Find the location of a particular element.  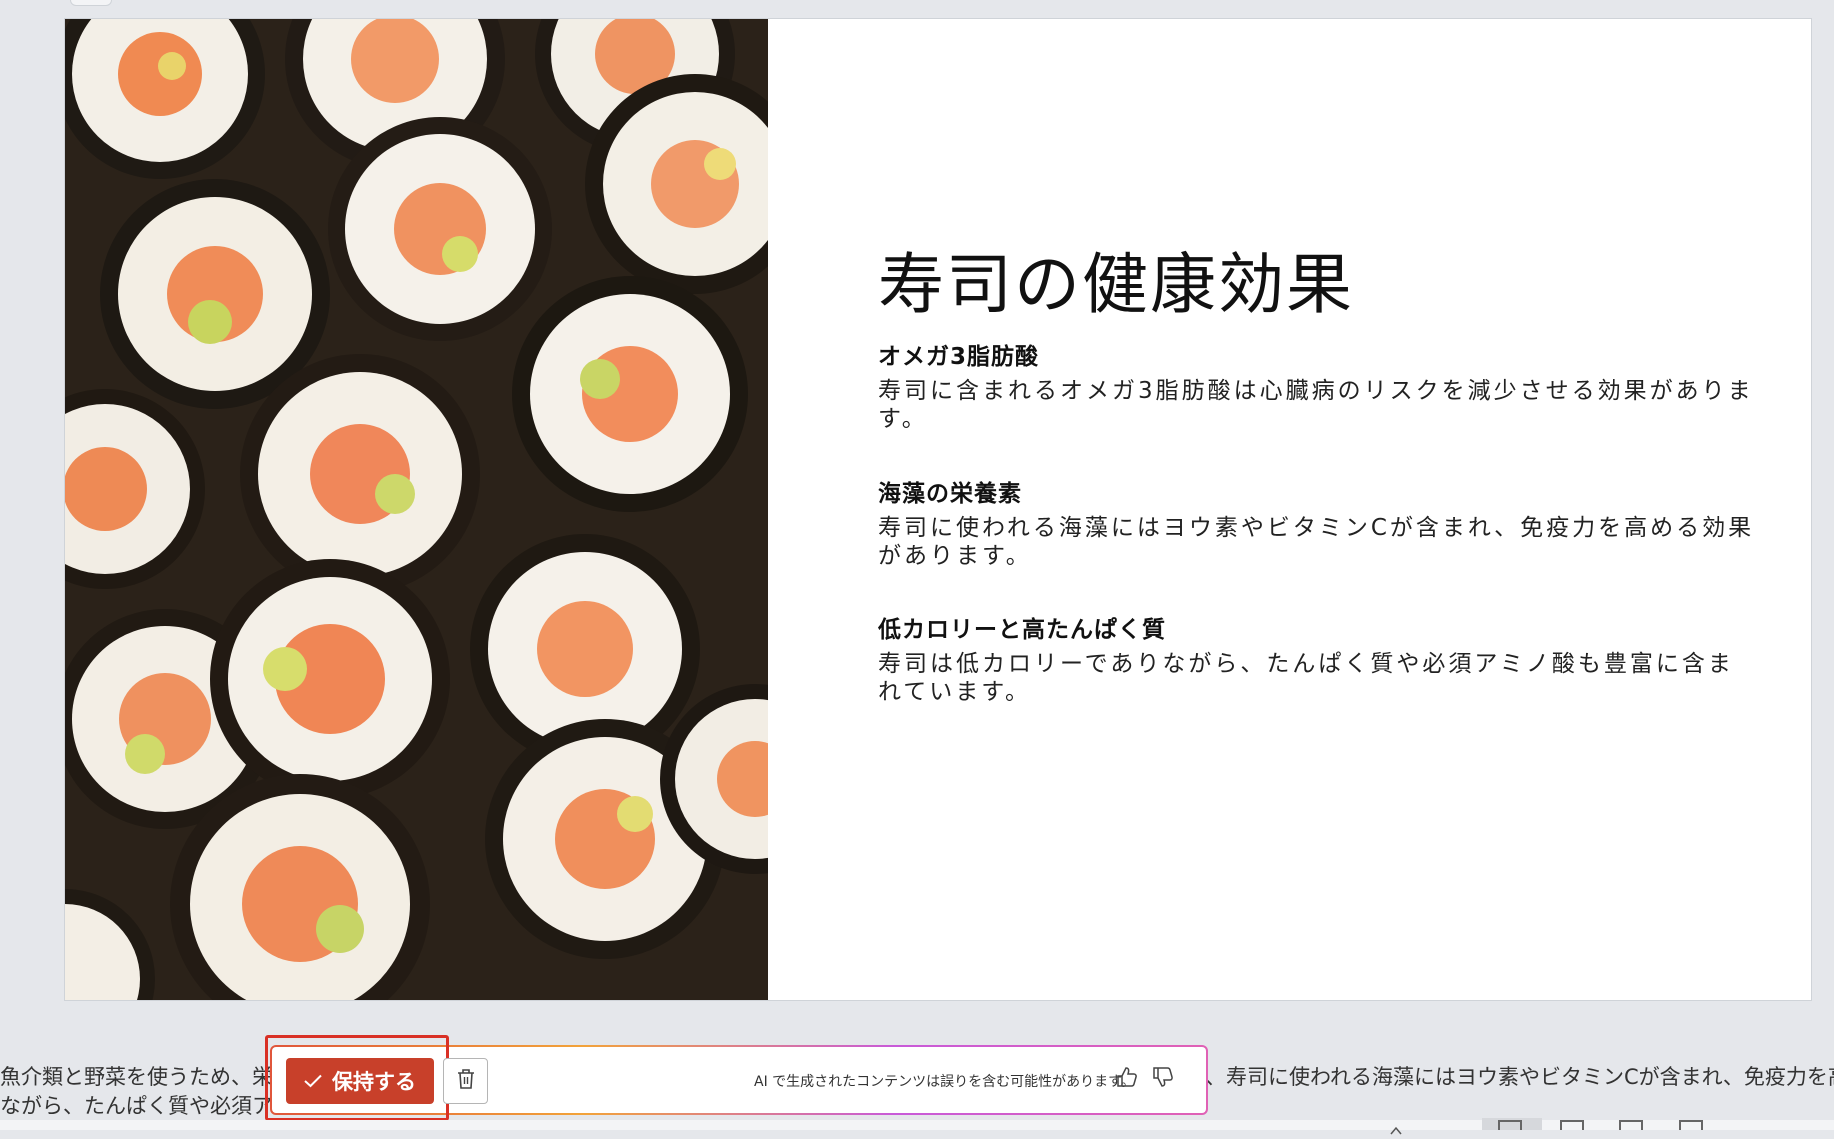

thumbs-down-button is located at coordinates (1163, 1079).